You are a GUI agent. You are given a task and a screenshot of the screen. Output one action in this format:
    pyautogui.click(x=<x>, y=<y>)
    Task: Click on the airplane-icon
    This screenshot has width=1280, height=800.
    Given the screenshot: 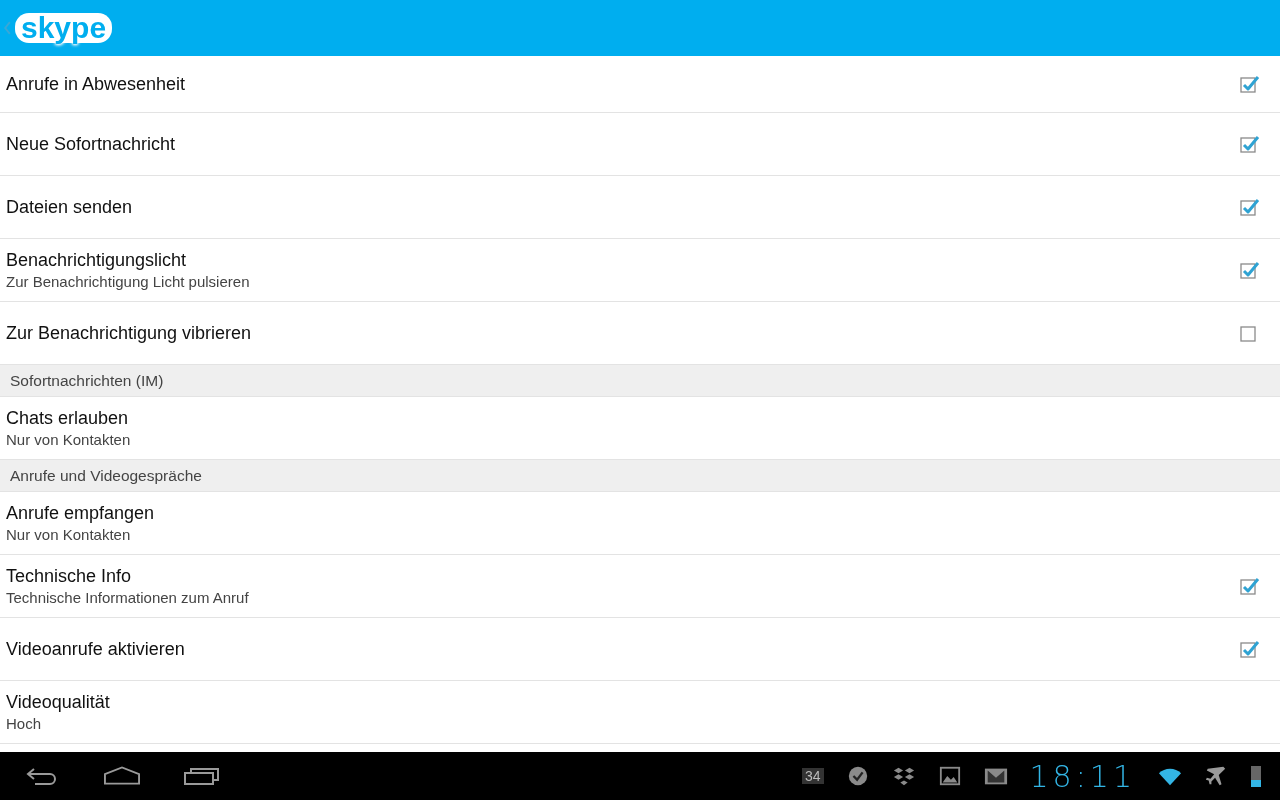 What is the action you would take?
    pyautogui.click(x=1216, y=776)
    